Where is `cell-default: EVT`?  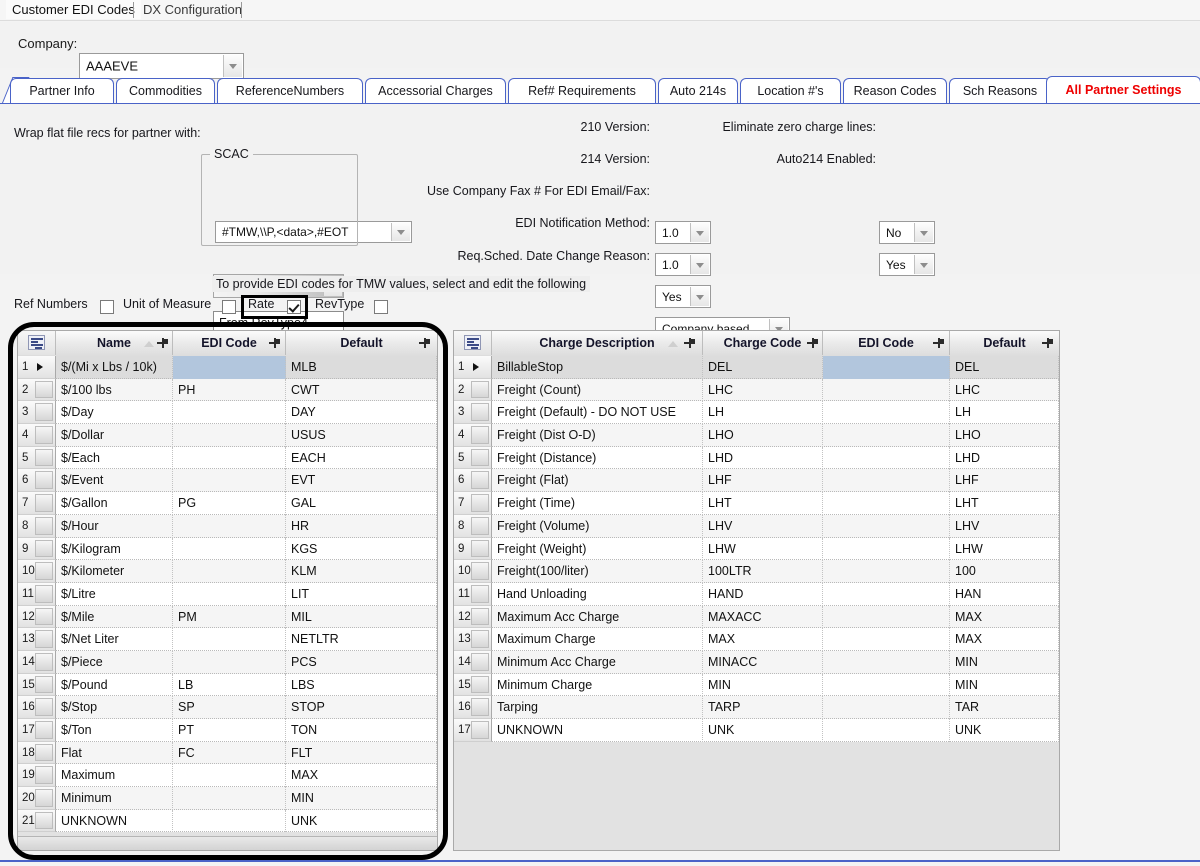
cell-default: EVT is located at coordinates (361, 481).